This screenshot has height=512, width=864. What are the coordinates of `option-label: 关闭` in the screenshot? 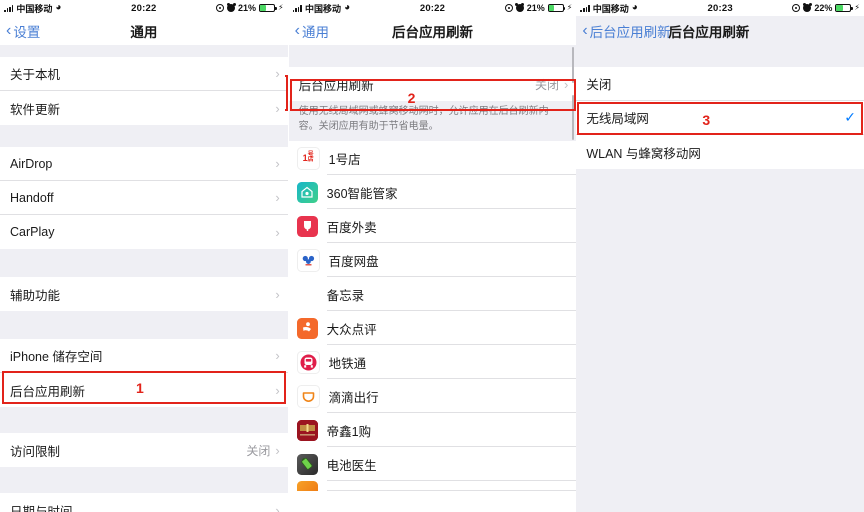 It's located at (599, 85).